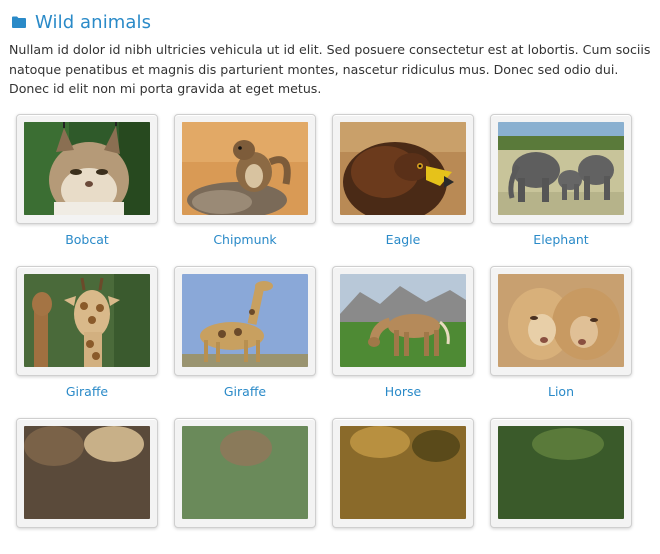  I want to click on page-title: Wild animals, so click(93, 22).